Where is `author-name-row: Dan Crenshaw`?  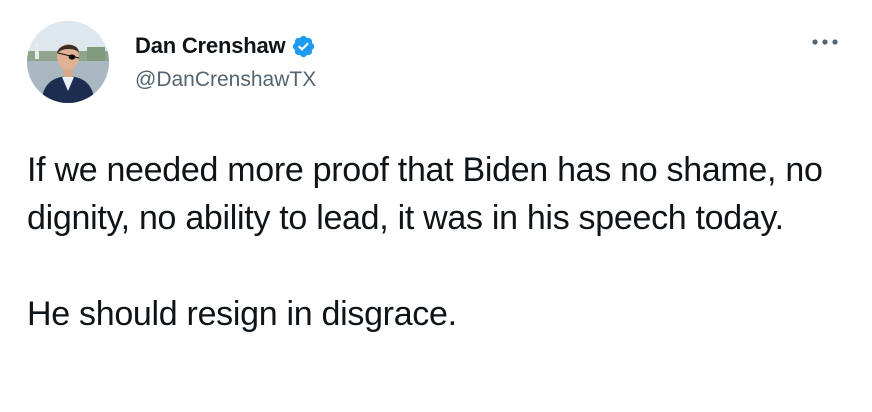
author-name-row: Dan Crenshaw is located at coordinates (225, 46).